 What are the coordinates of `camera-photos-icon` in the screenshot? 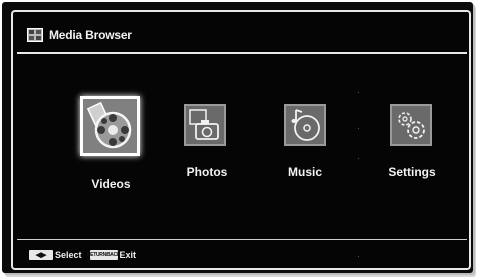 It's located at (204, 124).